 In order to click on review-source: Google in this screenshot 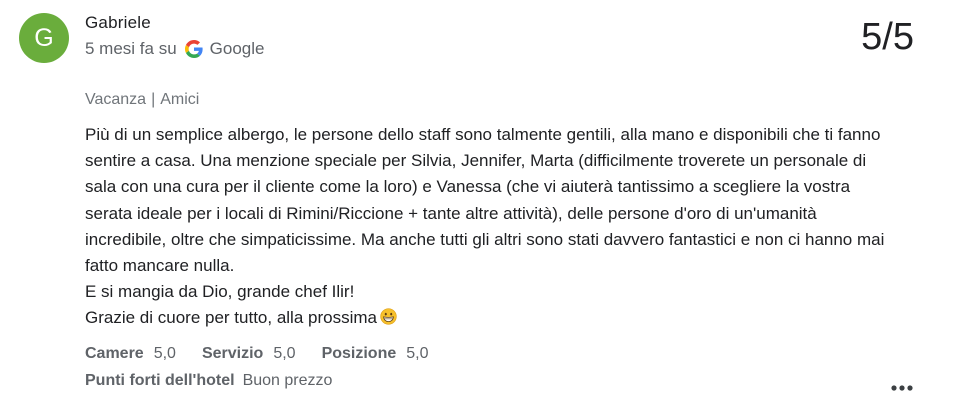, I will do `click(237, 48)`.